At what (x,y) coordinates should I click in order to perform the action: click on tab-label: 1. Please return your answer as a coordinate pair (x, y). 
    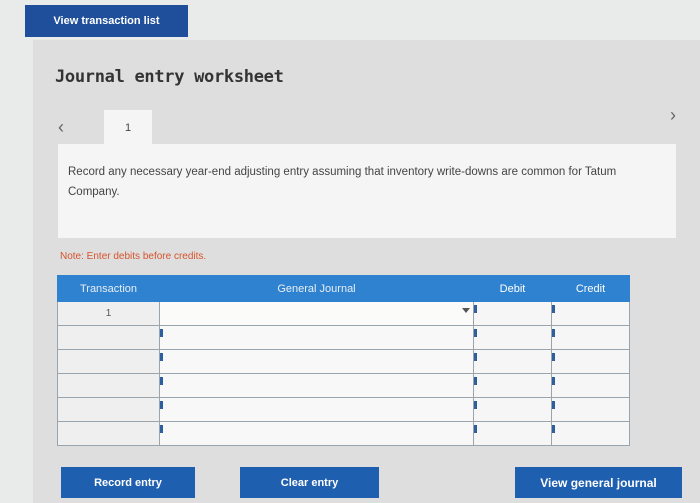
    Looking at the image, I should click on (128, 128).